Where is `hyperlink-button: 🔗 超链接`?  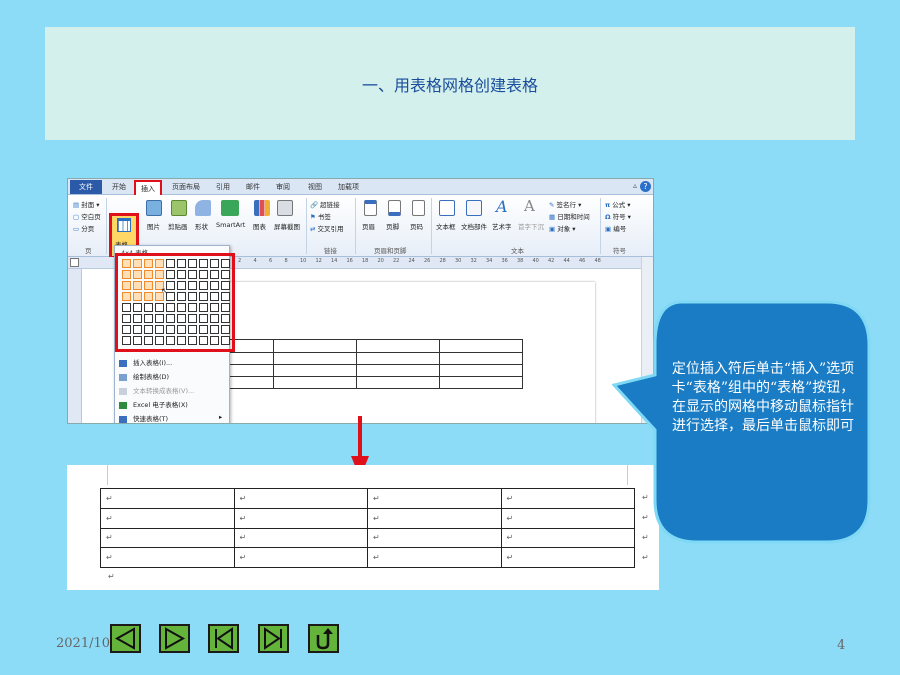
hyperlink-button: 🔗 超链接 is located at coordinates (325, 204).